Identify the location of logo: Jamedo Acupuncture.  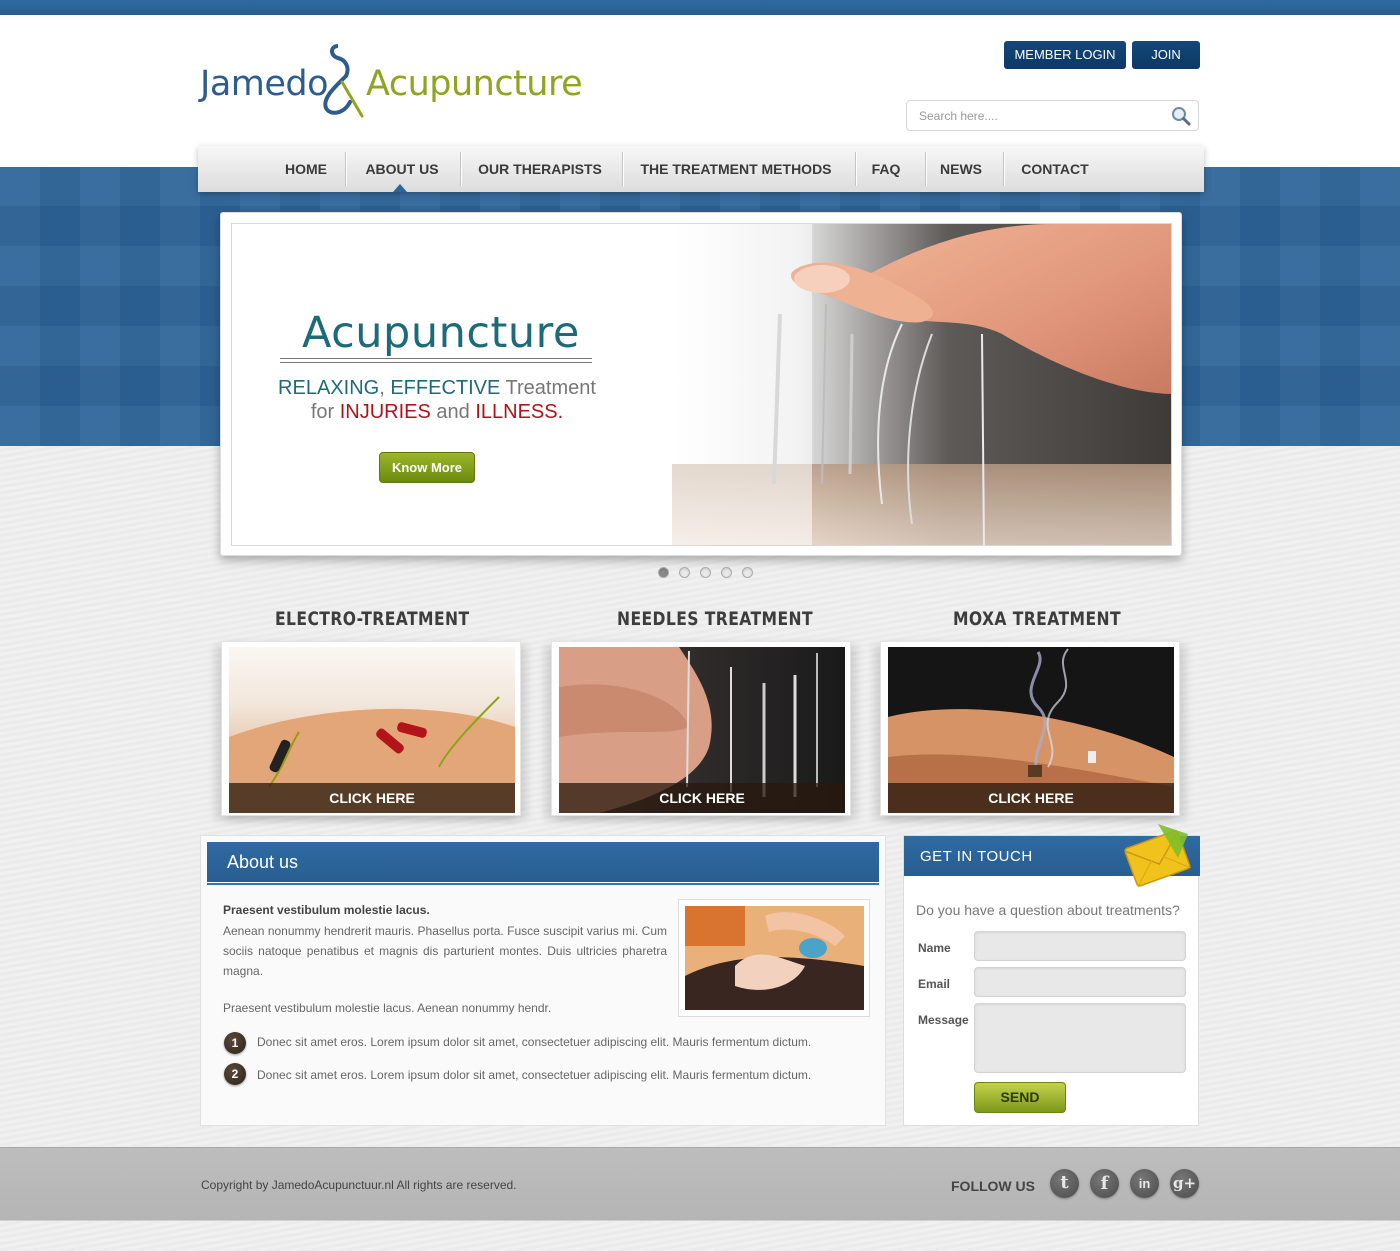
(391, 80).